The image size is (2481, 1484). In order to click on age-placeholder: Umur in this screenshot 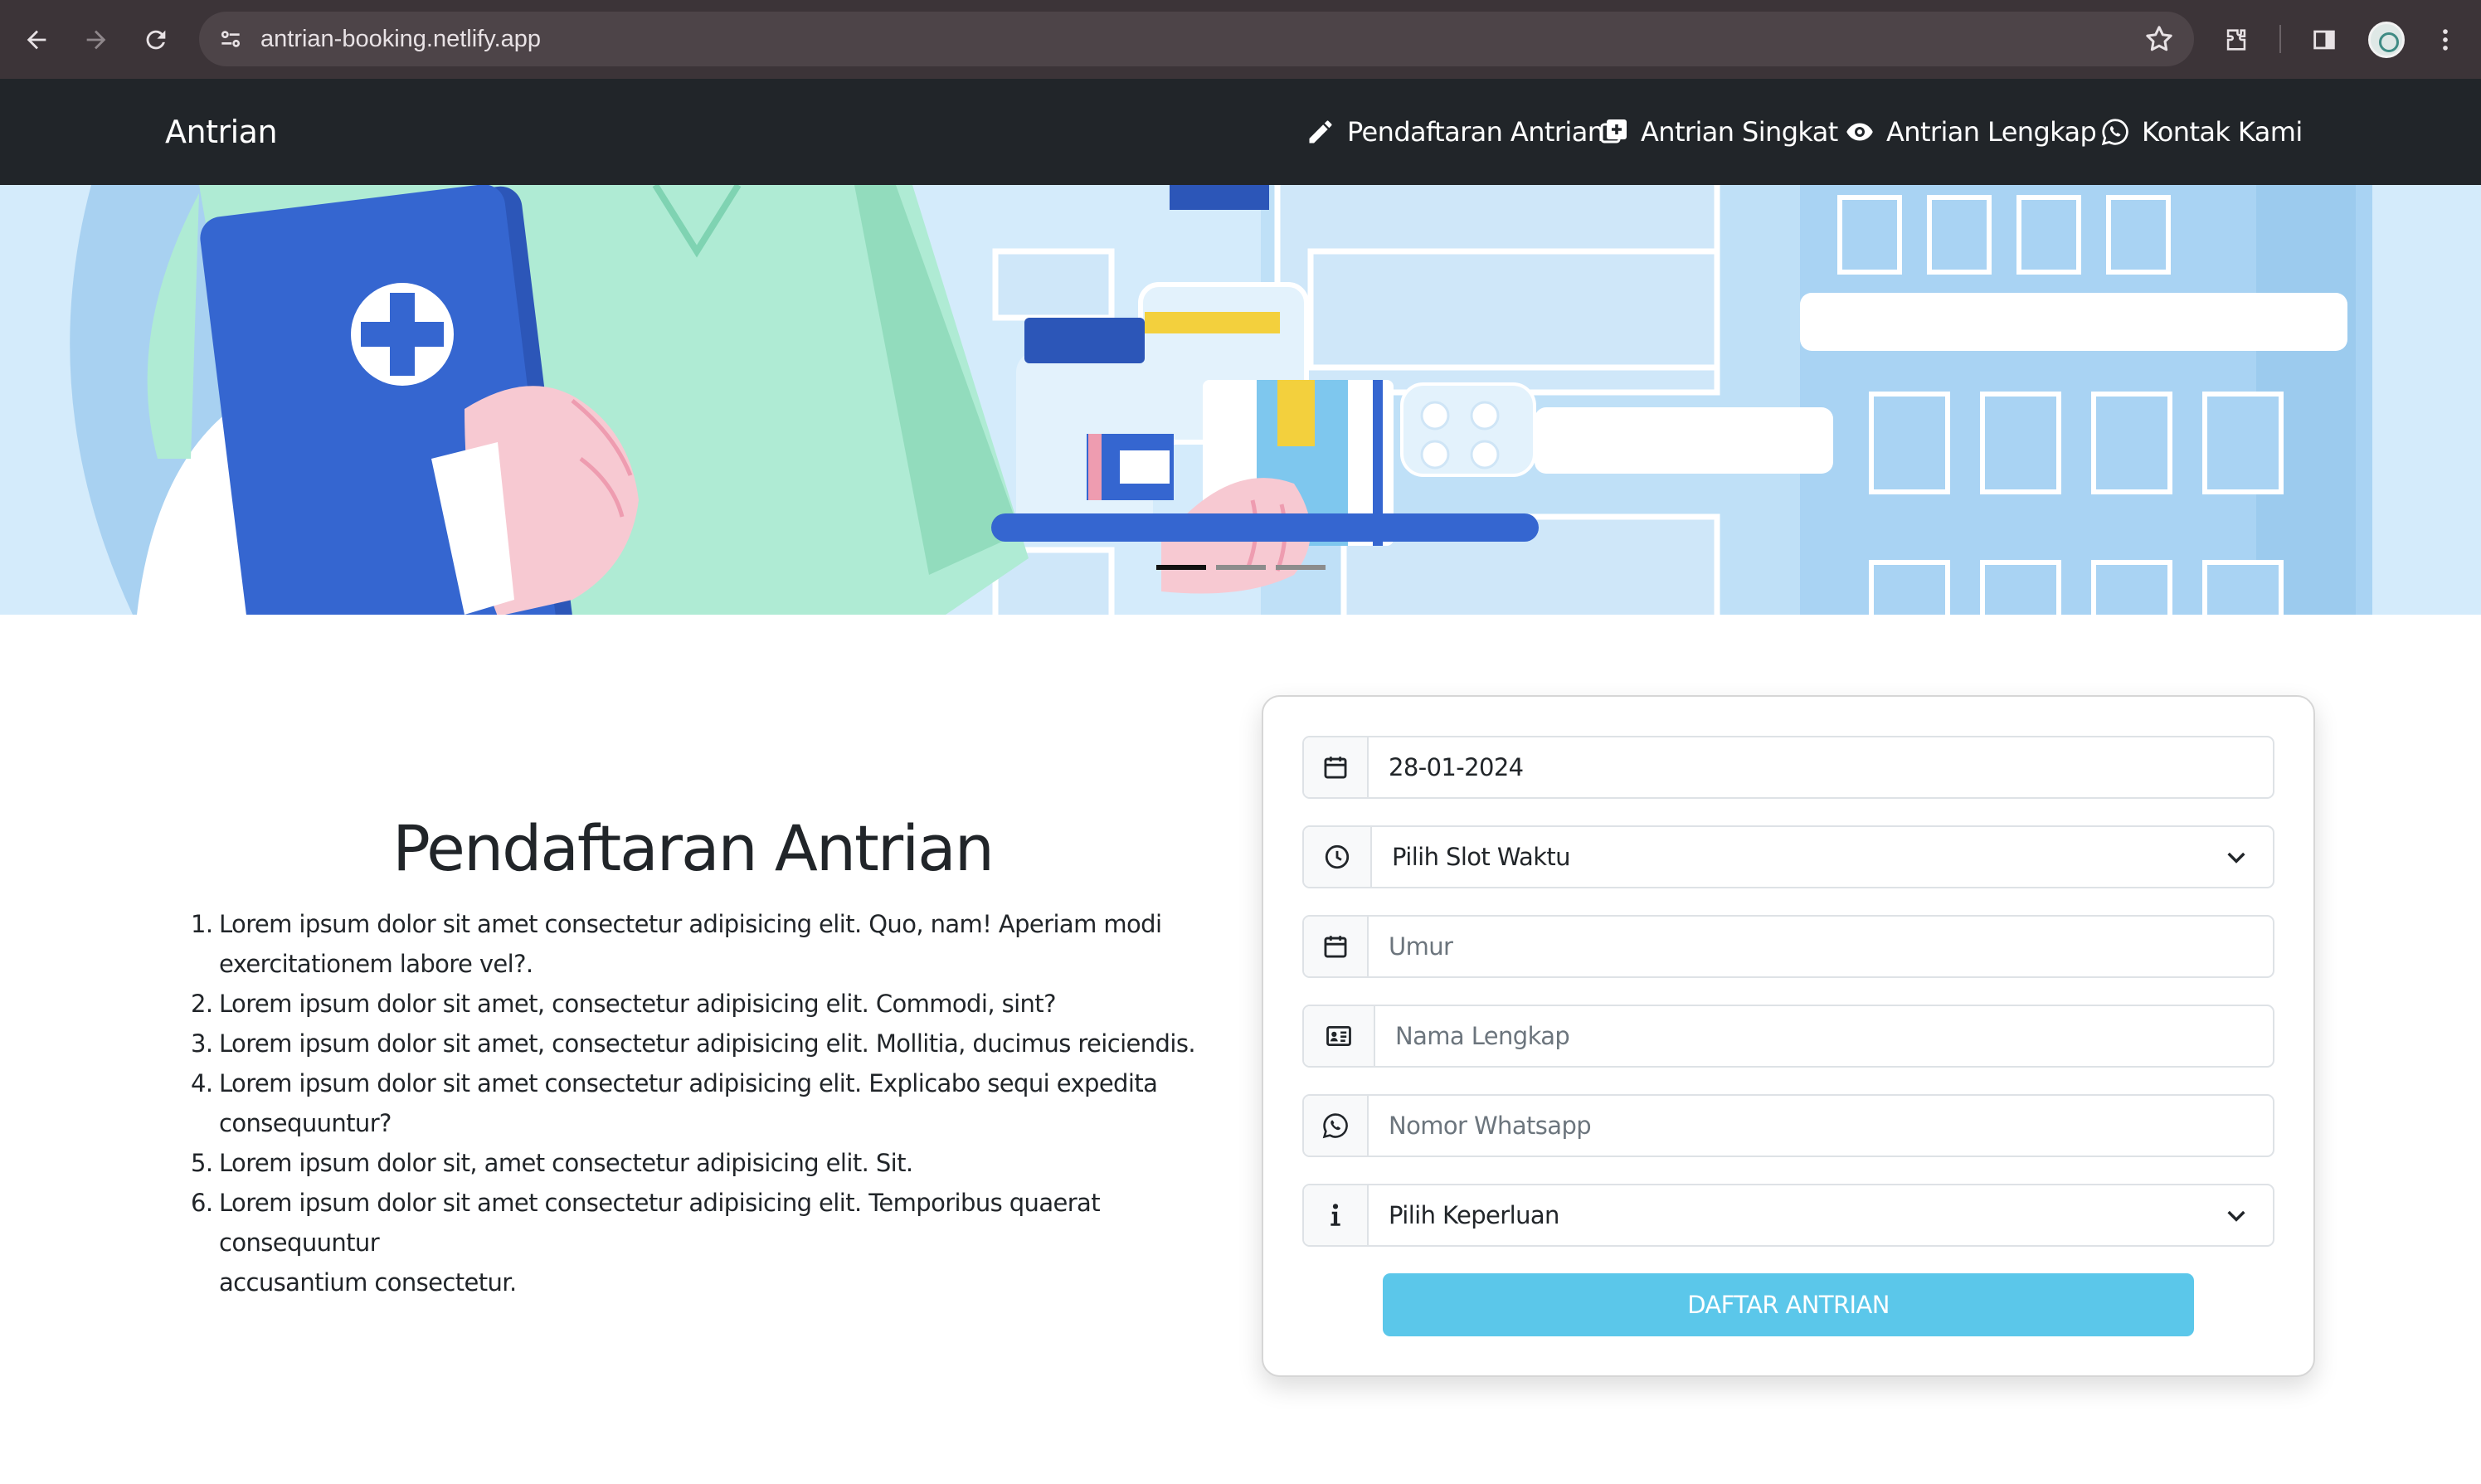, I will do `click(1421, 946)`.